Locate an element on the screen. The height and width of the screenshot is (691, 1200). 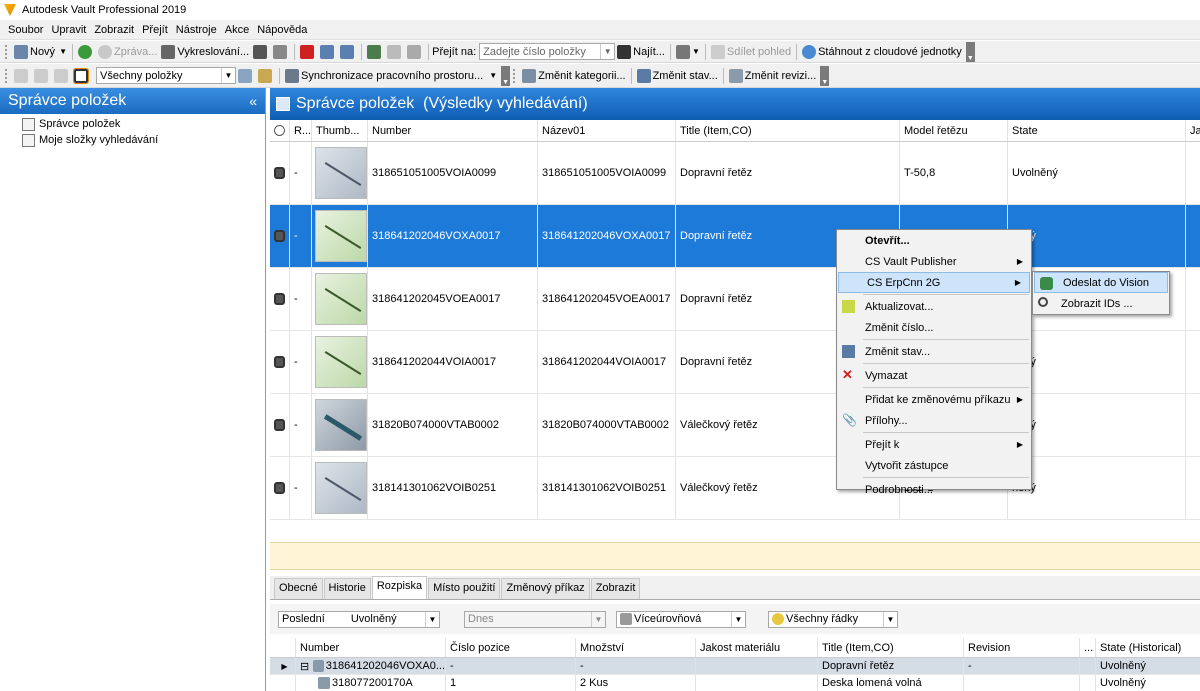
forward-button is located at coordinates (42, 76).